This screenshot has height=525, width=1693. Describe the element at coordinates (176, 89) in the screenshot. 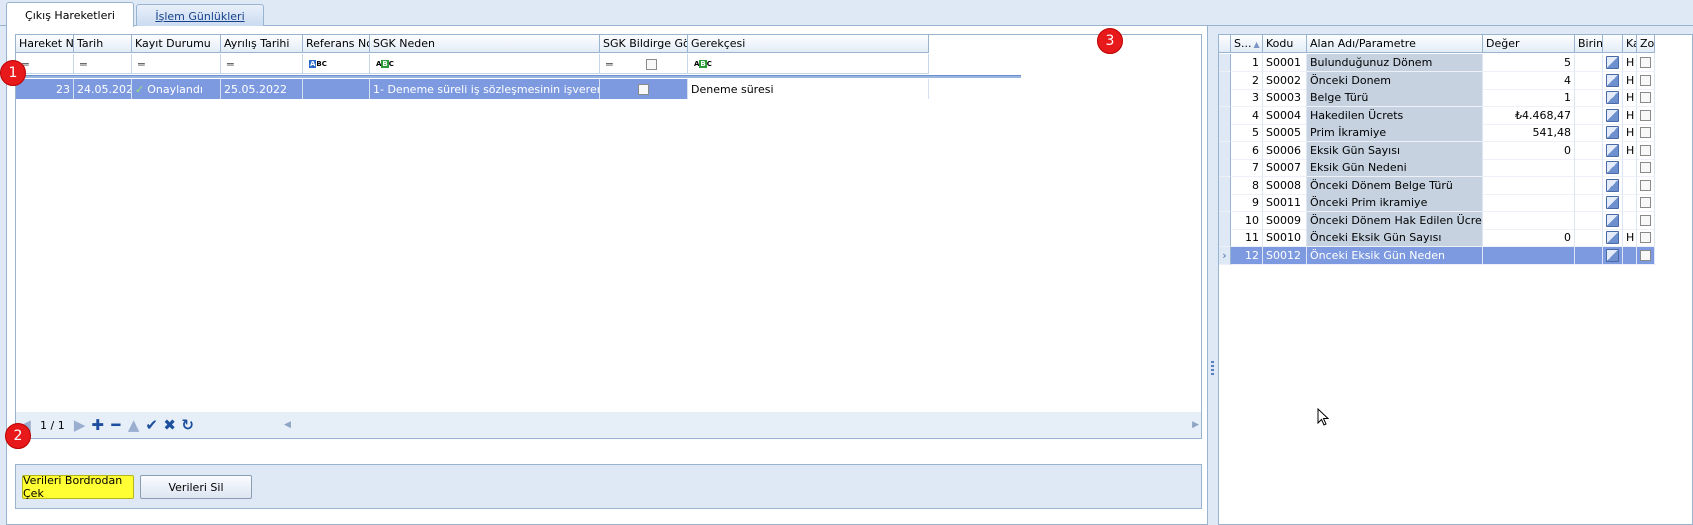

I see `cell-kayit-durumu: ✓ Onaylandı` at that location.